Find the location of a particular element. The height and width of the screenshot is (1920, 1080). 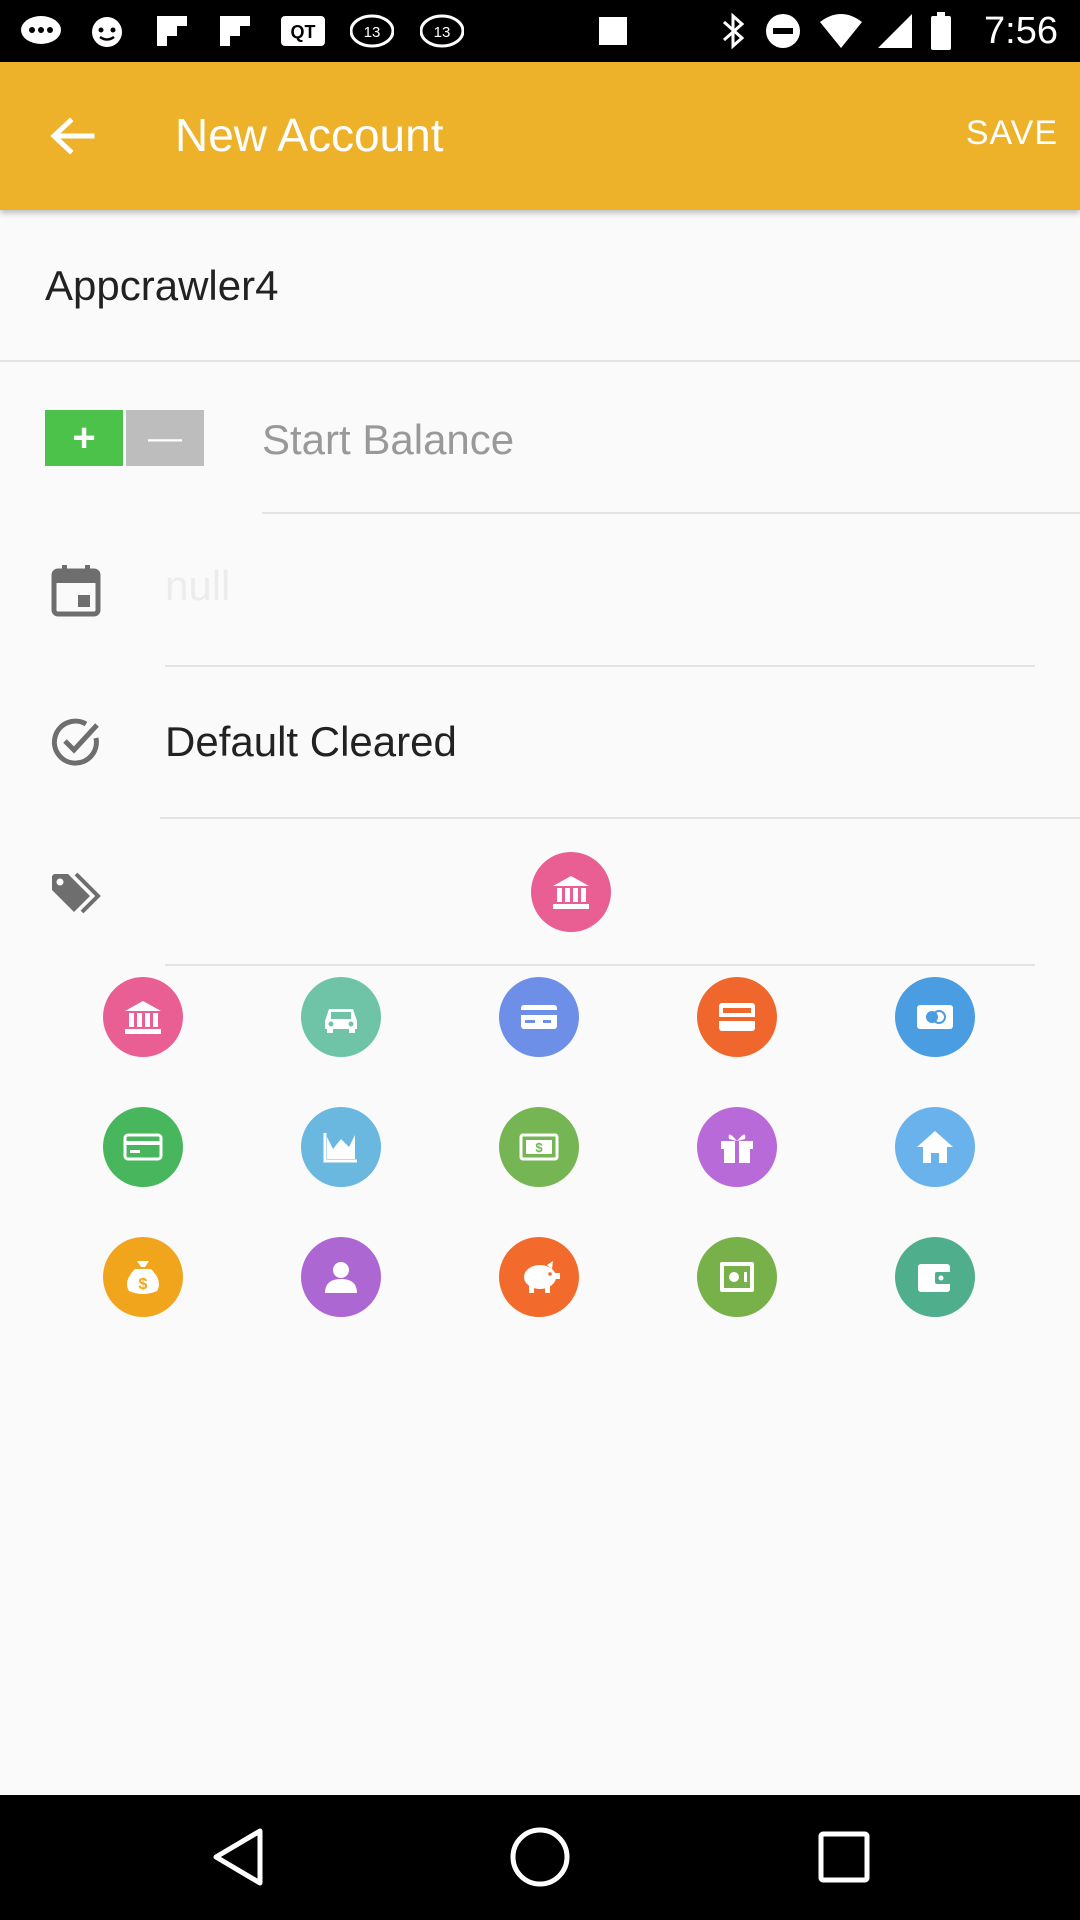

home-icon is located at coordinates (935, 1147).